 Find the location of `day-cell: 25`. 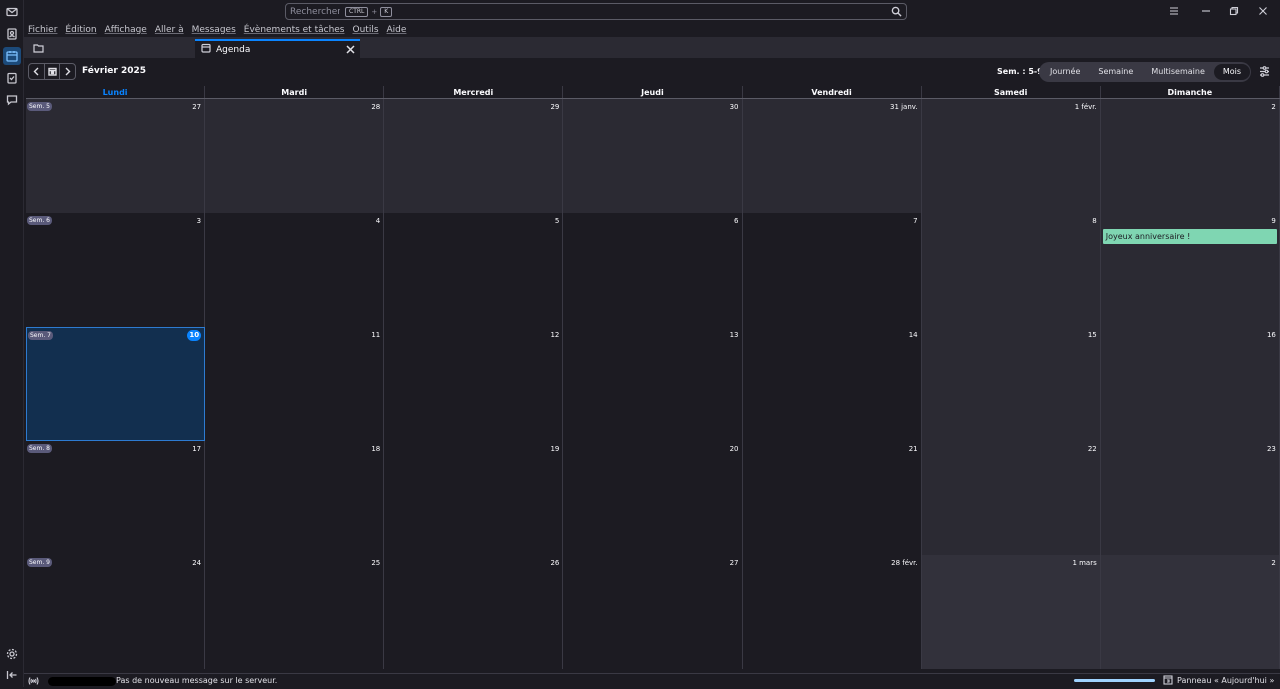

day-cell: 25 is located at coordinates (295, 612).